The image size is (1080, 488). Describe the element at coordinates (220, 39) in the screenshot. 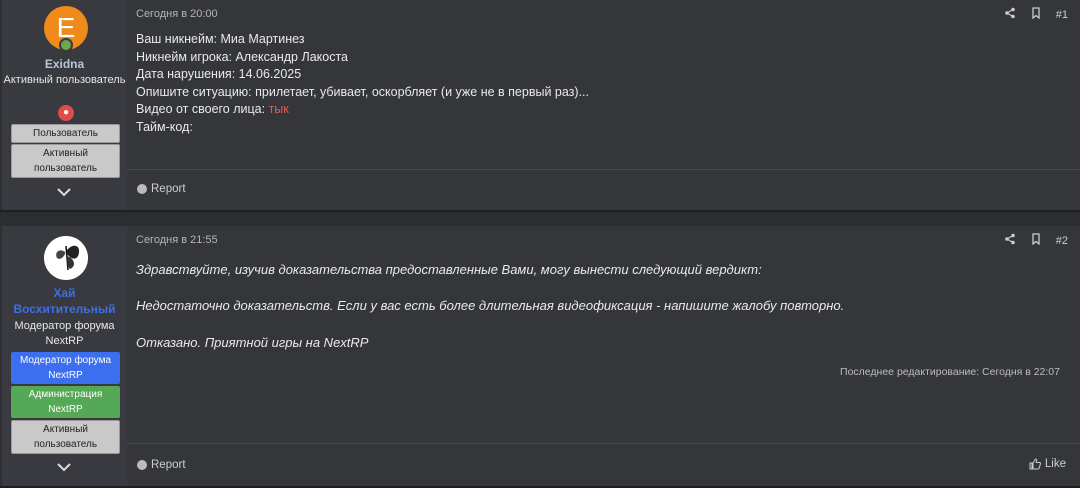

I see `line-nickname: Ваш никнейм: Миа Мартинез` at that location.